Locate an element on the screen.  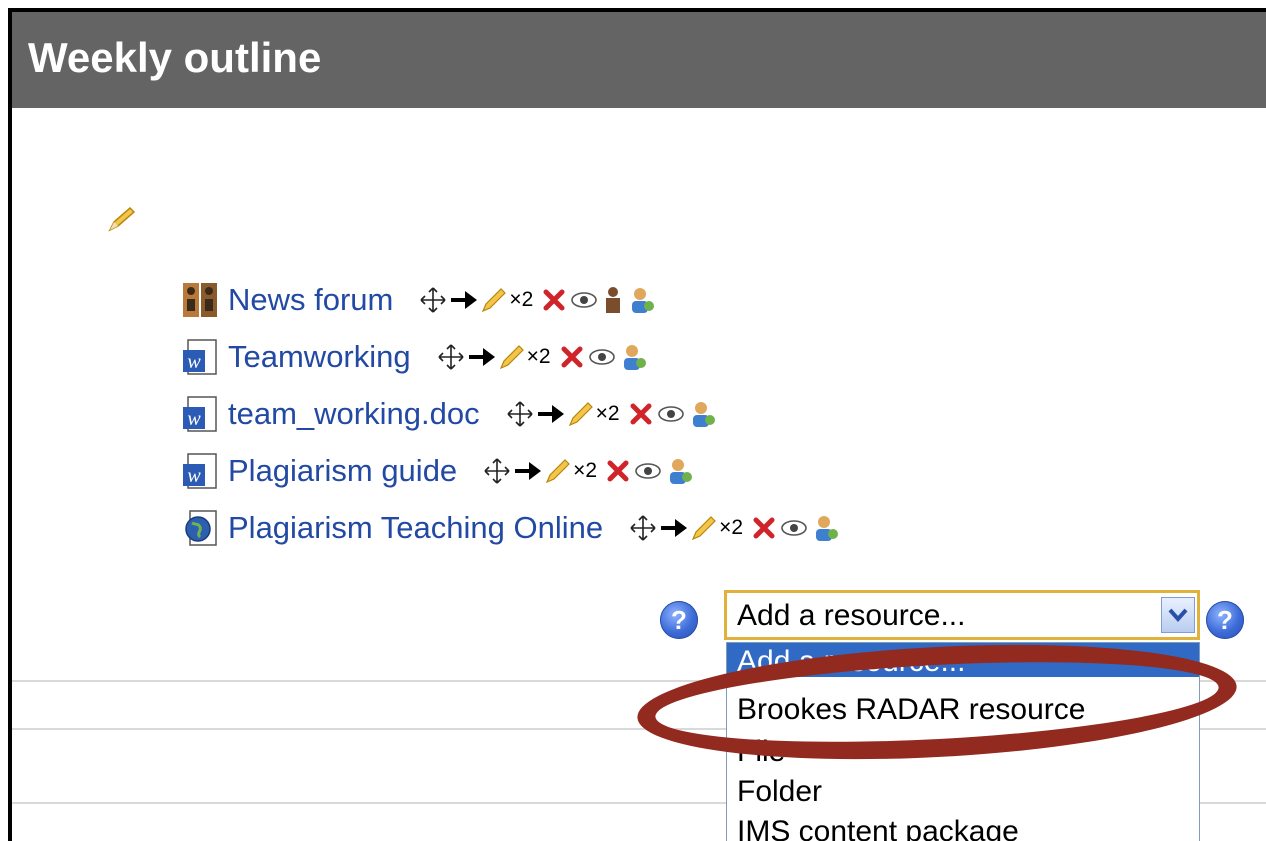
activity-row: w Teamworking ×2 is located at coordinates (415, 357).